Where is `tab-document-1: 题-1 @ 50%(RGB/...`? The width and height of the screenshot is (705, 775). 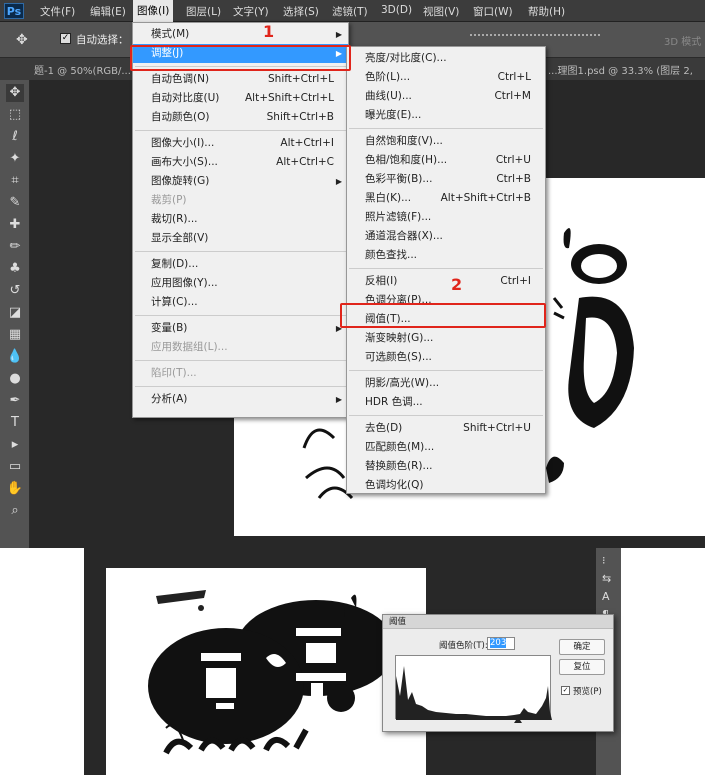
tab-document-1: 题-1 @ 50%(RGB/... is located at coordinates (82, 69).